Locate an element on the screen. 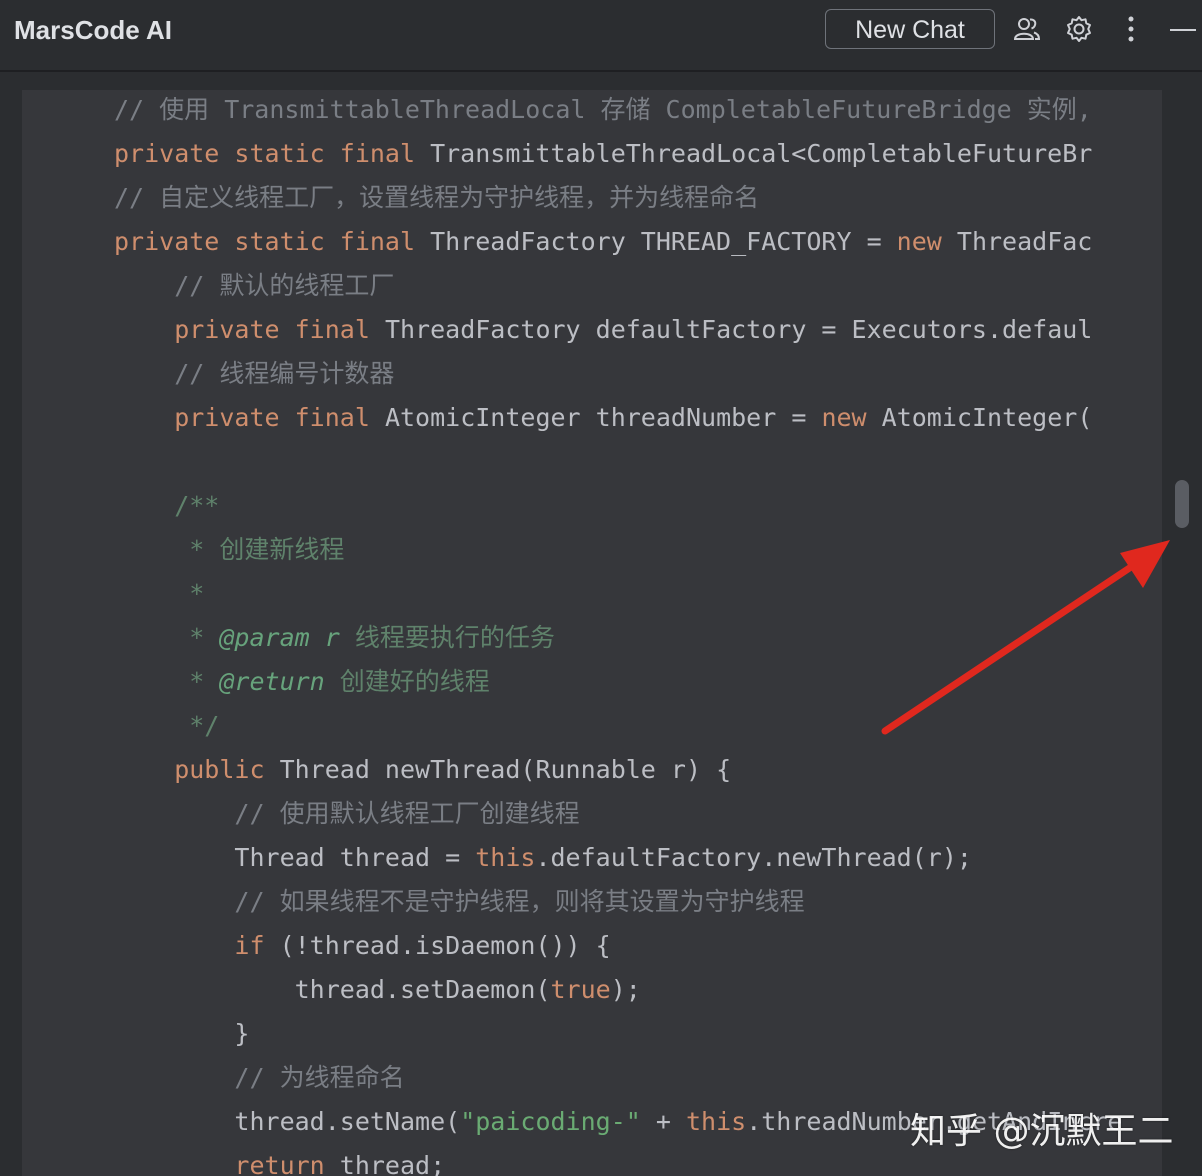 Image resolution: width=1202 pixels, height=1176 pixels. code-token: * 创建新线程 is located at coordinates (229, 549).